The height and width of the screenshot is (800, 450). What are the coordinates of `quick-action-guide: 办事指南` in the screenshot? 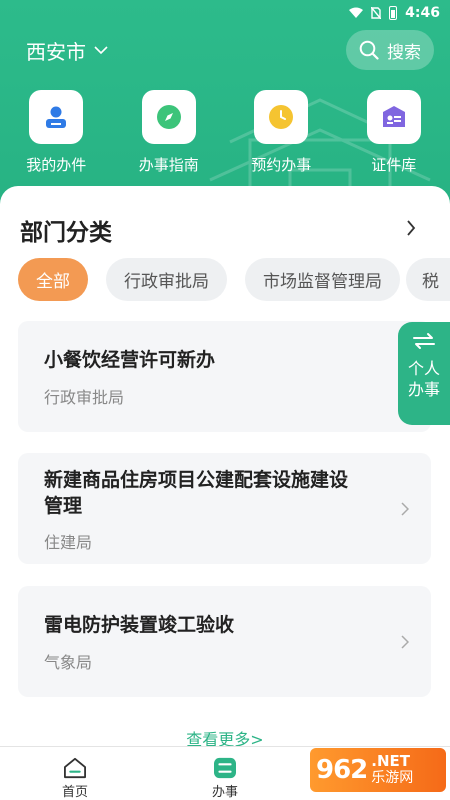 It's located at (169, 132).